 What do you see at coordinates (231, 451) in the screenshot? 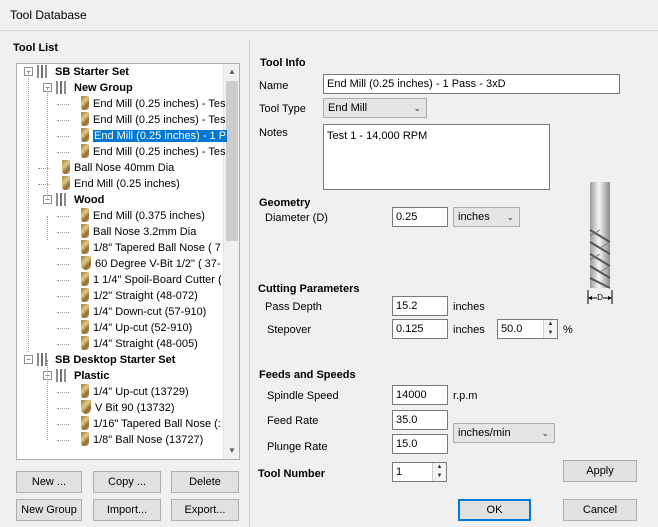
I see `scroll-down-icon: ▼` at bounding box center [231, 451].